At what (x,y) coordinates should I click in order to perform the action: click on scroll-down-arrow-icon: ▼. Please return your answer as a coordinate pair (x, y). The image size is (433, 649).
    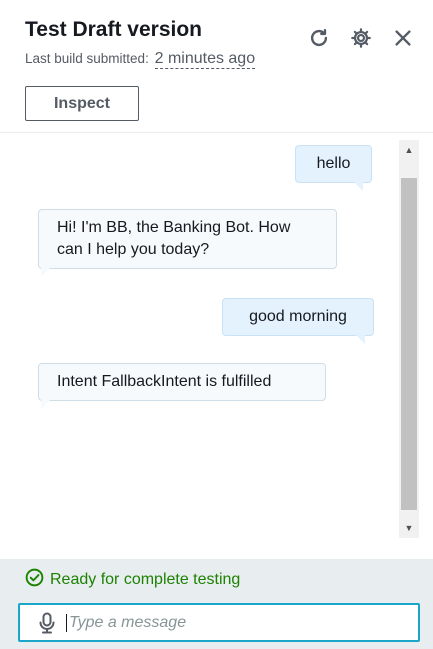
    Looking at the image, I should click on (409, 528).